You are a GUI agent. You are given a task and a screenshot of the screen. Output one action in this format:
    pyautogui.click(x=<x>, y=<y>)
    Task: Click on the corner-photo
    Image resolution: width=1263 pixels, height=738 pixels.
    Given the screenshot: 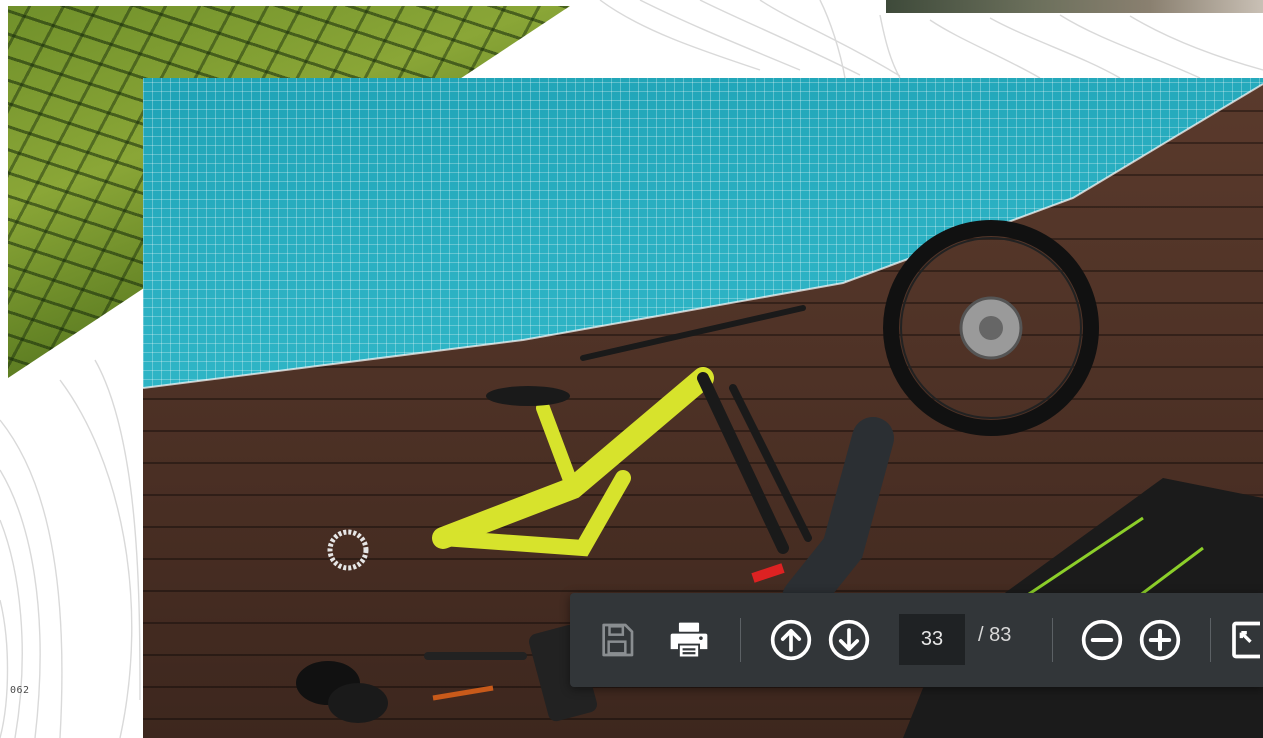 What is the action you would take?
    pyautogui.click(x=1074, y=6)
    